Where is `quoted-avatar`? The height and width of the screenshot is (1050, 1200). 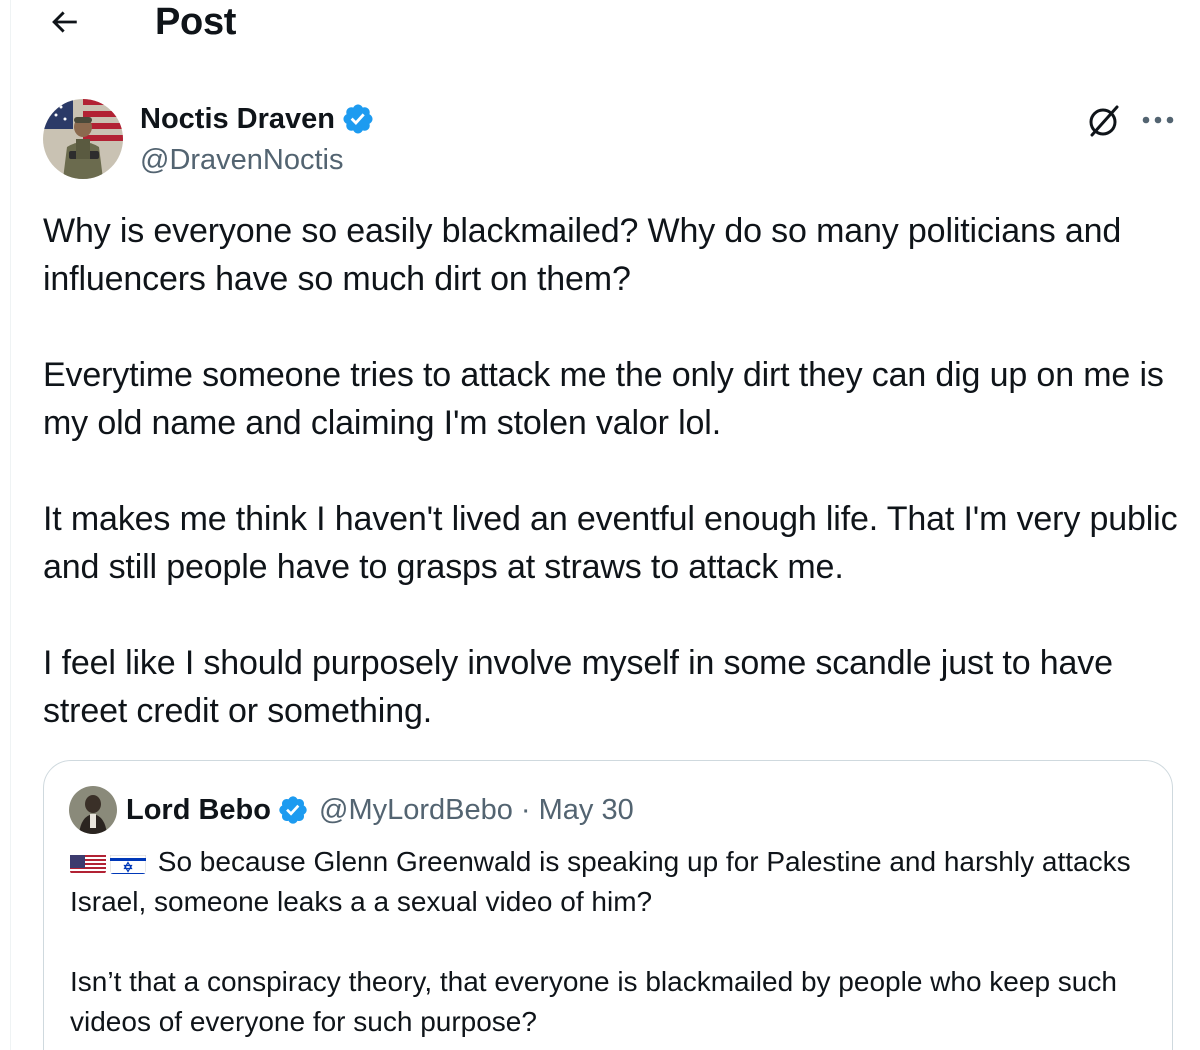
quoted-avatar is located at coordinates (93, 810).